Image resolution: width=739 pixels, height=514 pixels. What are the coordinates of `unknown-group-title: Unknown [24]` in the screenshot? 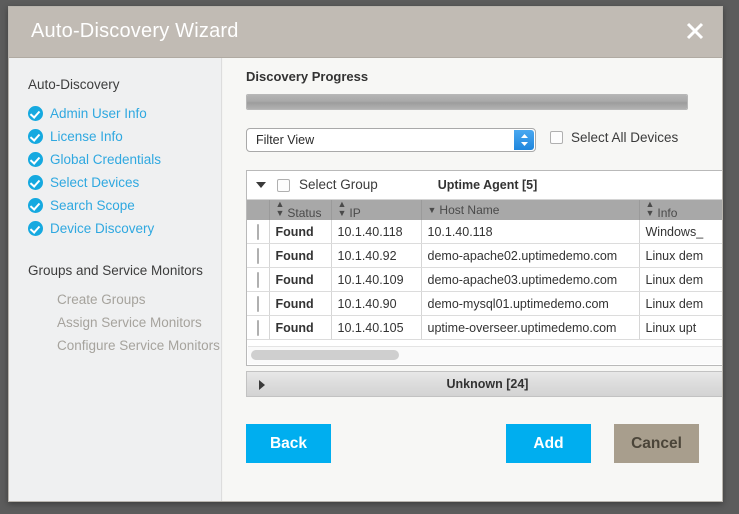 It's located at (487, 384).